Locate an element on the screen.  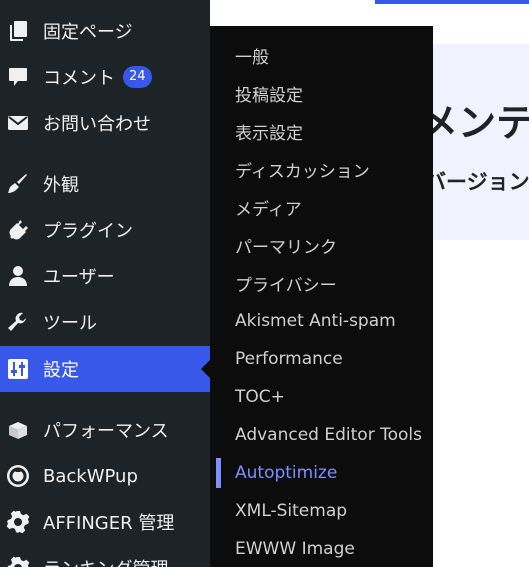
sidebar-item-label: 外観 is located at coordinates (61, 185).